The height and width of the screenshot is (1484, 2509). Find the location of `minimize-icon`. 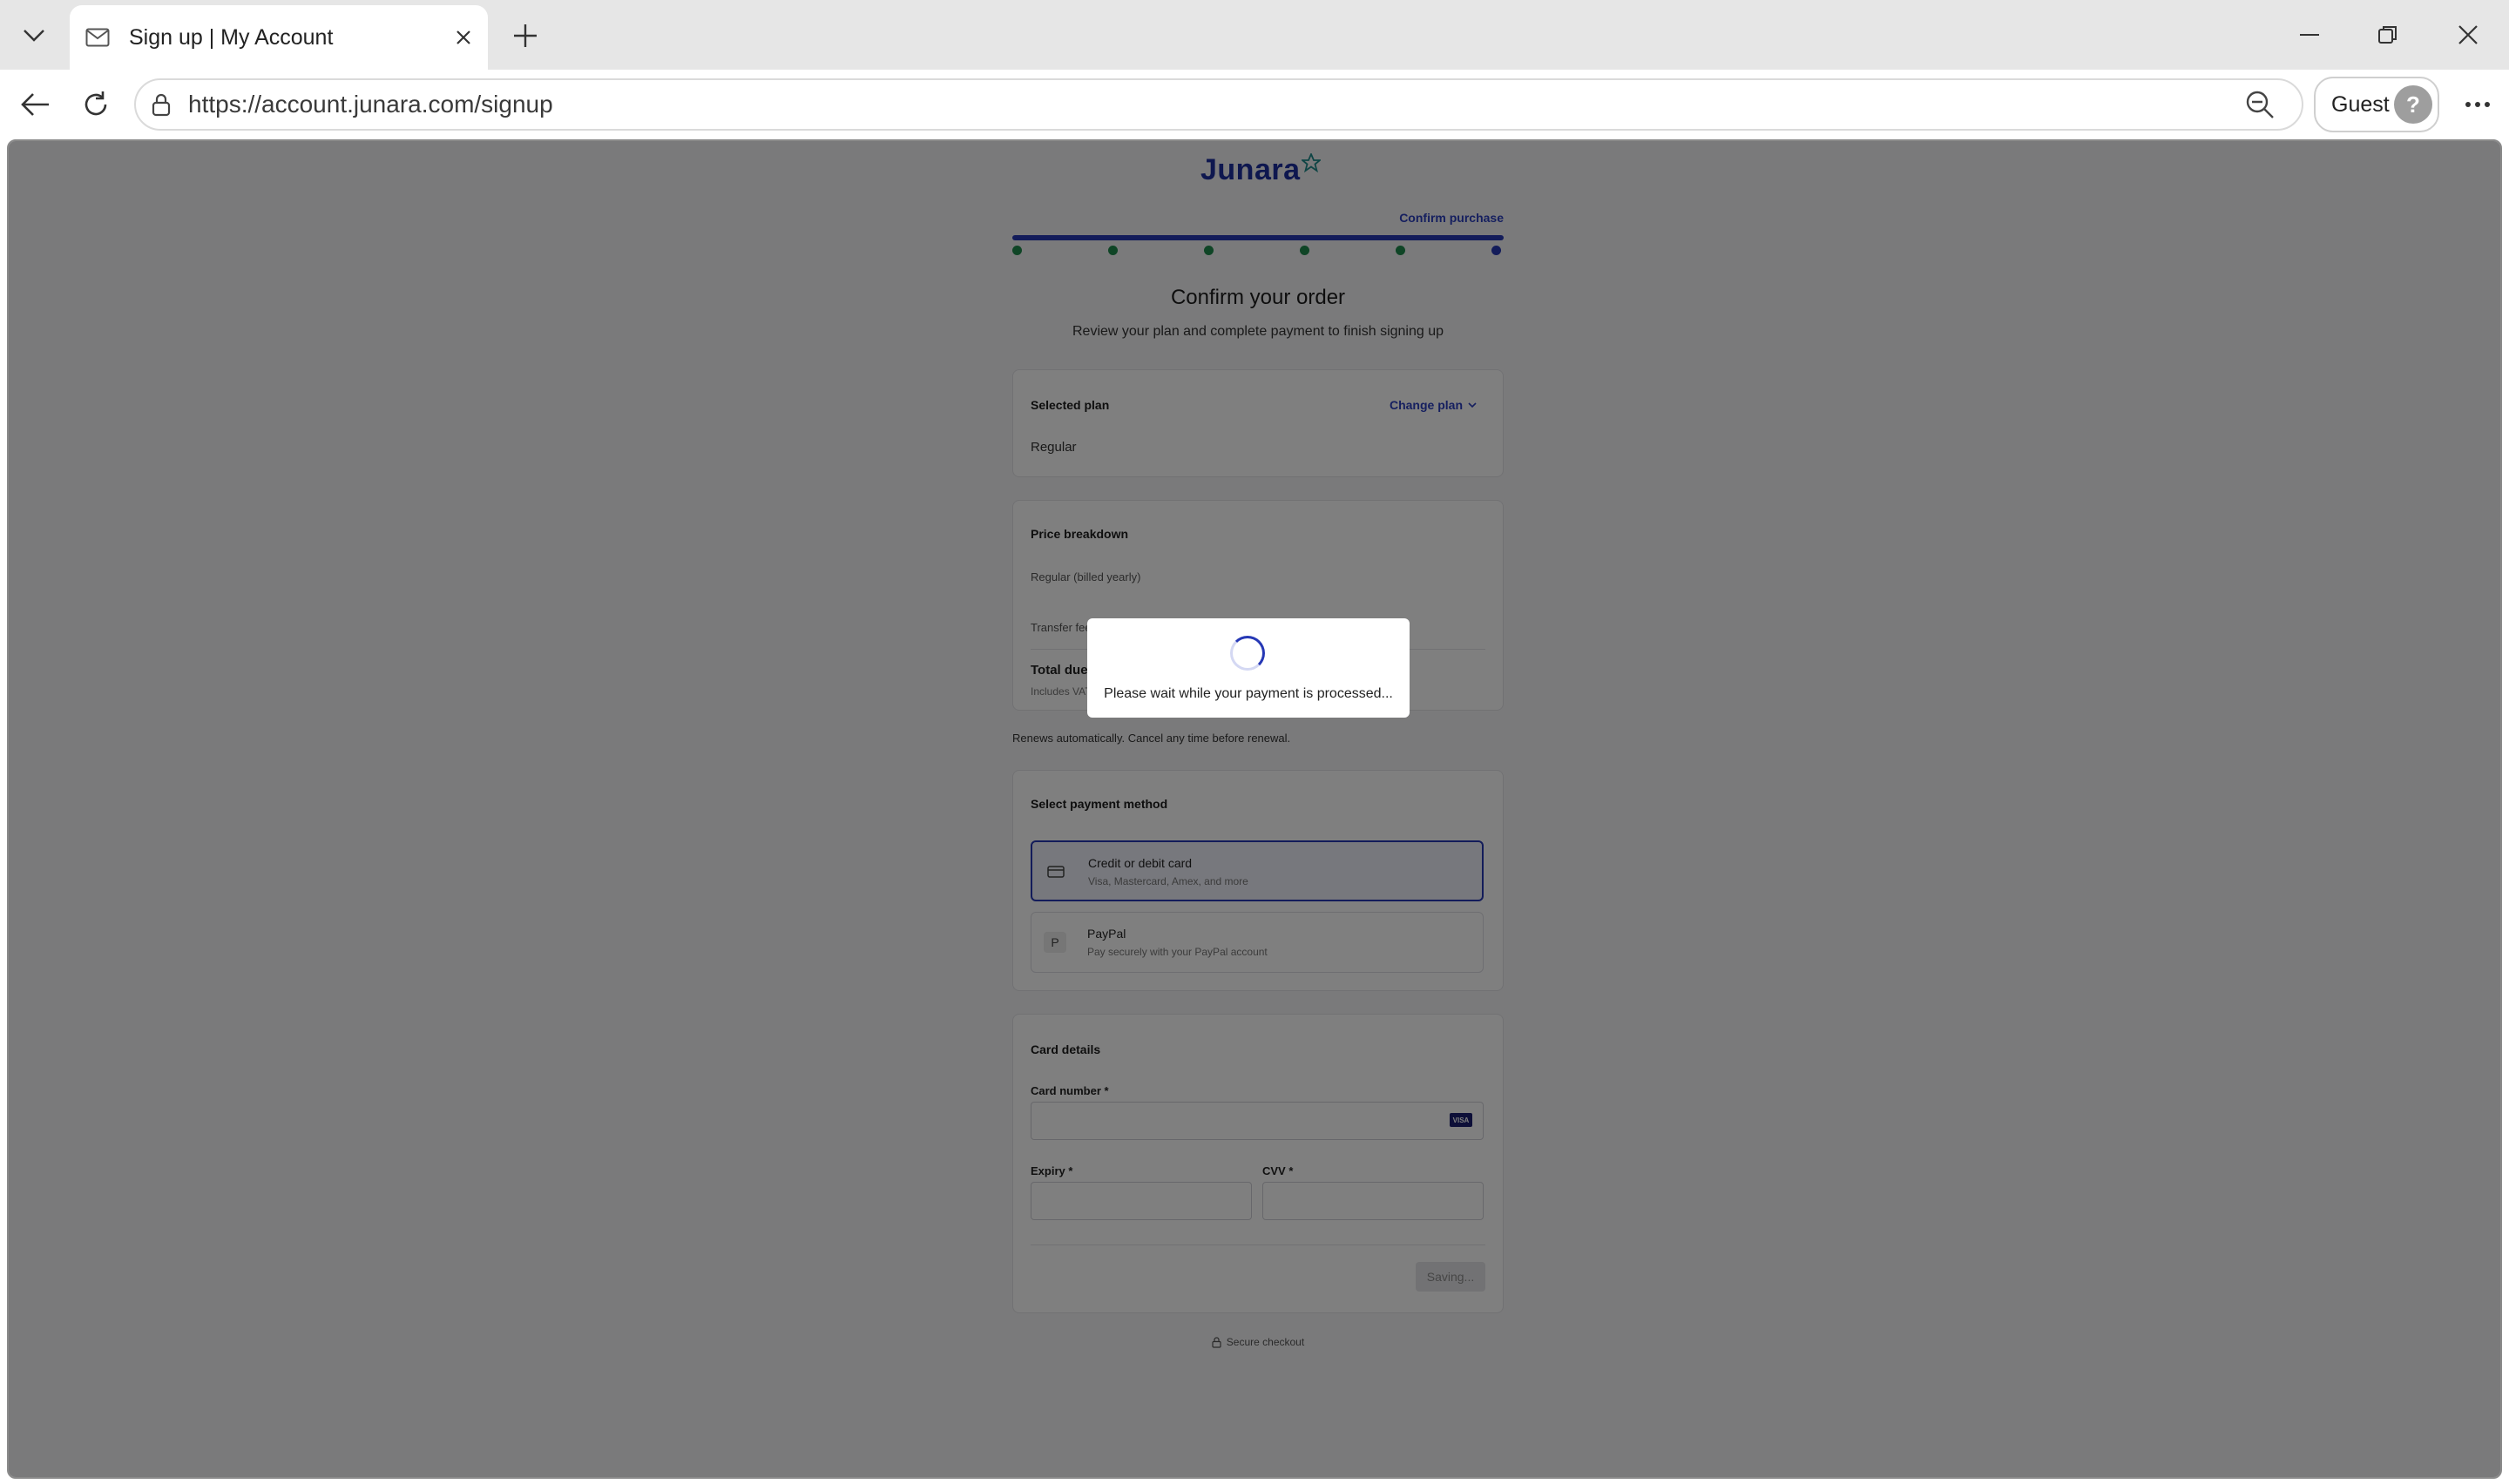

minimize-icon is located at coordinates (2309, 35).